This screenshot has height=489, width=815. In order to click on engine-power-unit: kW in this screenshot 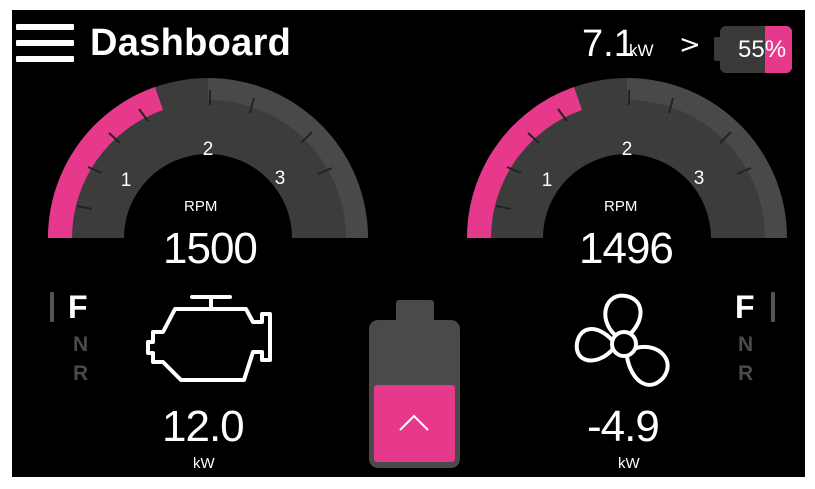, I will do `click(204, 463)`.